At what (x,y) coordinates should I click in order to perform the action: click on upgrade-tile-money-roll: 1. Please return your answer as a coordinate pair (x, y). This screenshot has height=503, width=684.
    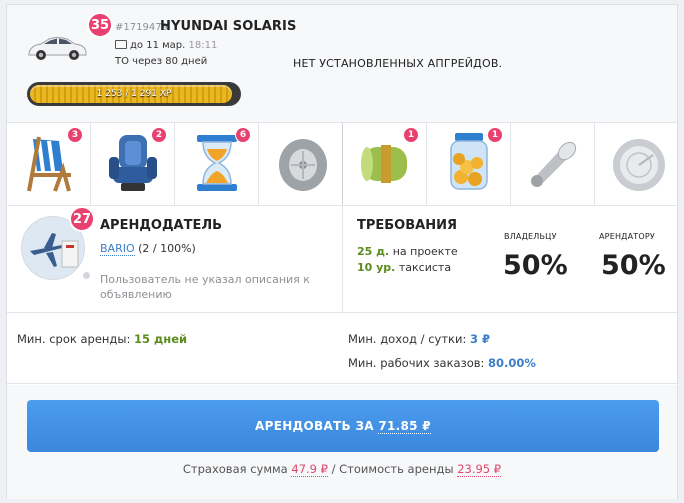
    Looking at the image, I should click on (385, 164).